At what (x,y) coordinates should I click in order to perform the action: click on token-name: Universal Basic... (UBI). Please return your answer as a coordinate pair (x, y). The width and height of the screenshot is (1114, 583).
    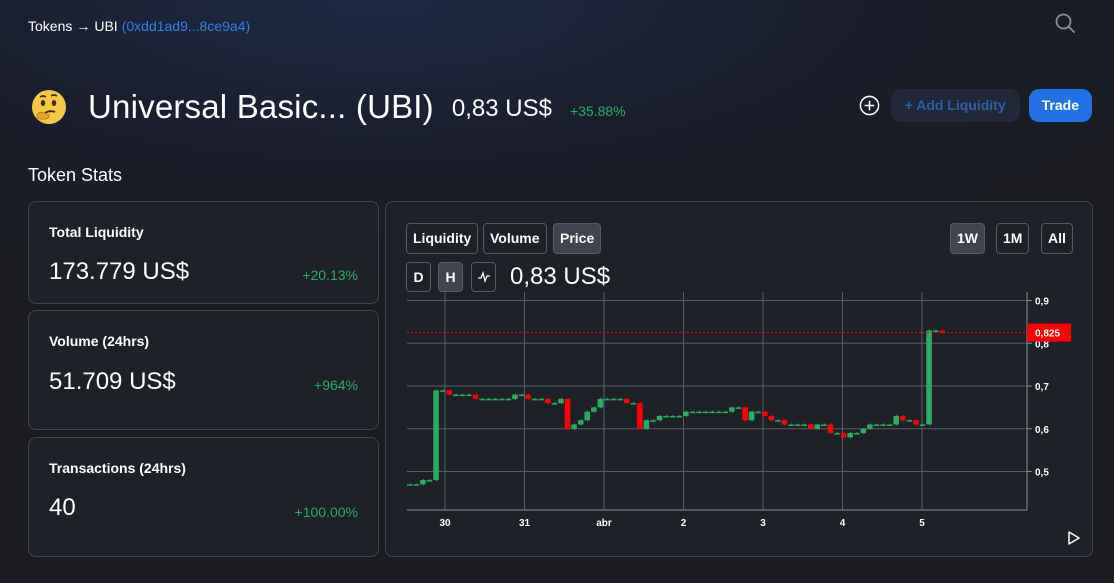
    Looking at the image, I should click on (261, 106).